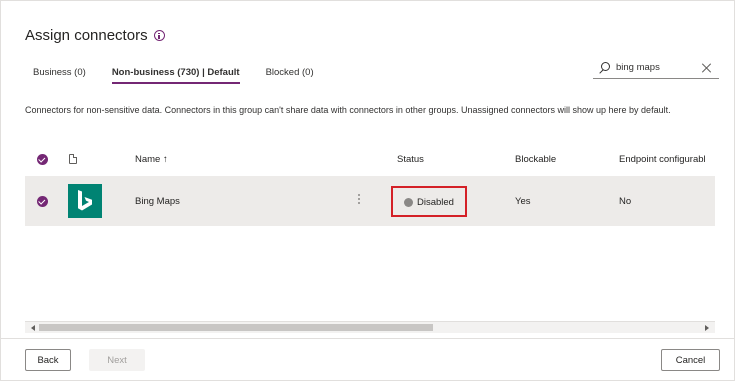  What do you see at coordinates (359, 201) in the screenshot?
I see `more-options-icon` at bounding box center [359, 201].